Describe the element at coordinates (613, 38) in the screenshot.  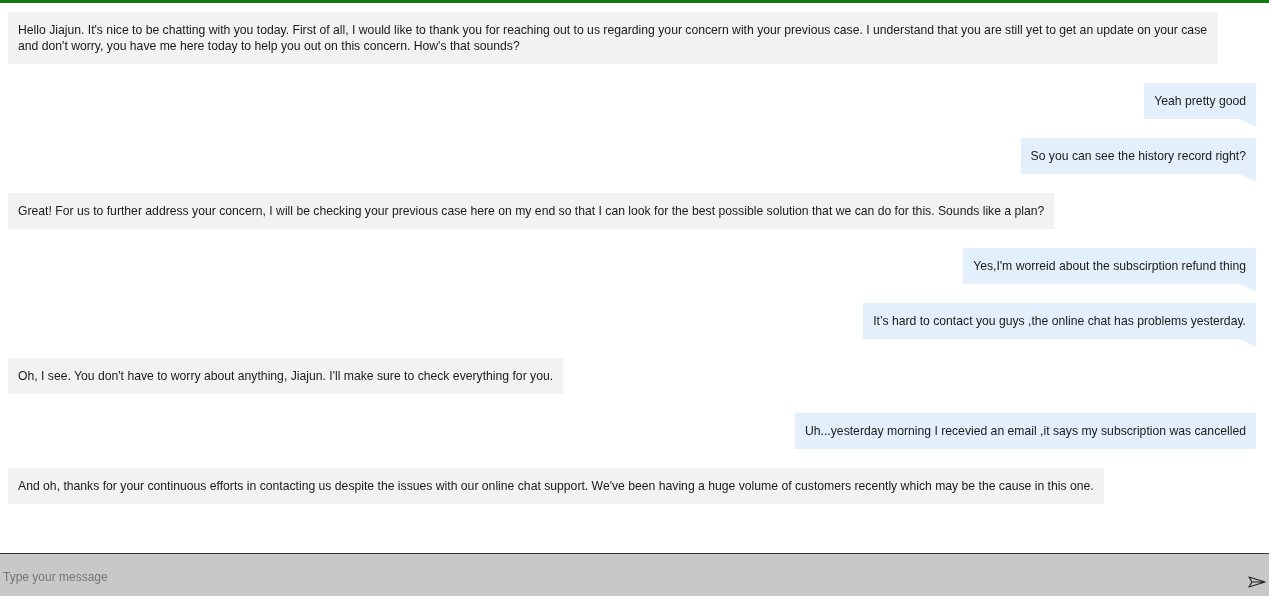
I see `message-text: Hello Jiajun. It's nice to be chatting with you today. First of all, I would like to thank you for reaching out to us regarding your concern with your previous case. I understand that you are still yet to get an update on your case and don't worry, you have me here today to help you out on this concern. How's that sounds?` at that location.